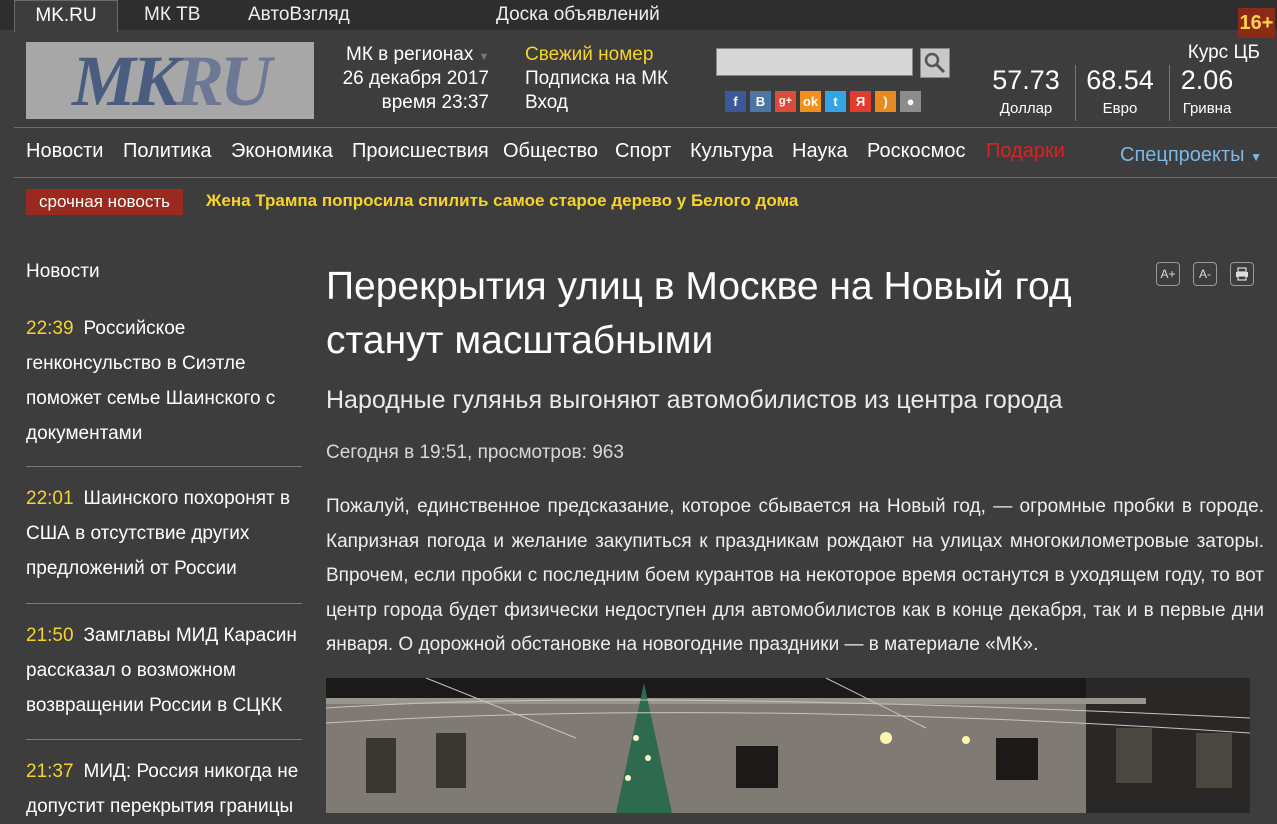 The width and height of the screenshot is (1277, 824). I want to click on top-nav-classifieds: Доска объявлений, so click(578, 15).